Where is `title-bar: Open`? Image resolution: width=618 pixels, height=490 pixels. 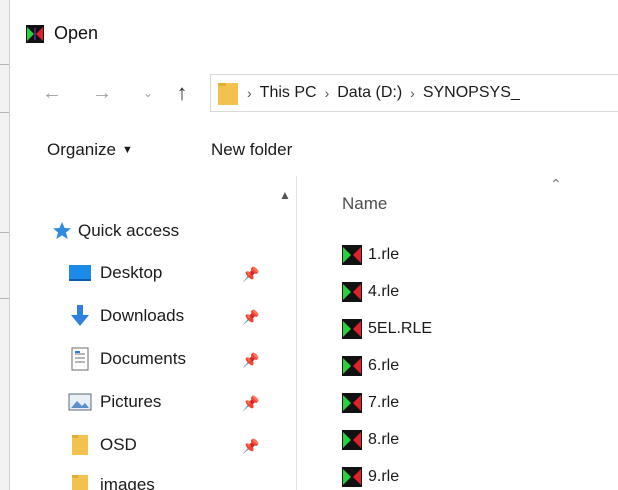 title-bar: Open is located at coordinates (314, 33).